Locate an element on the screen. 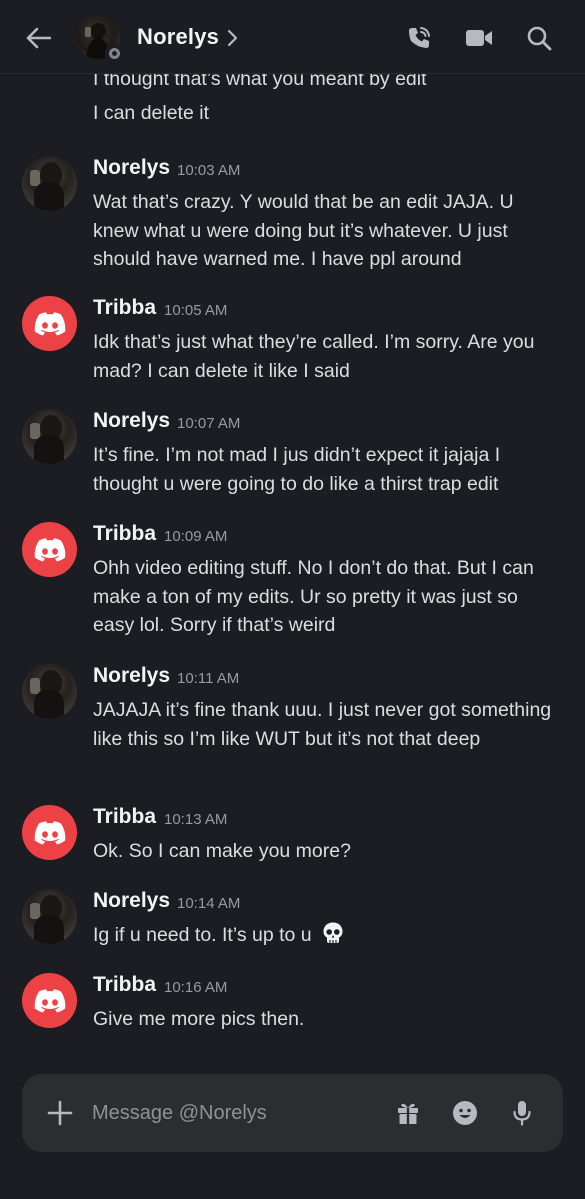 The height and width of the screenshot is (1199, 585). message-text: Give me more pics then. is located at coordinates (199, 1019).